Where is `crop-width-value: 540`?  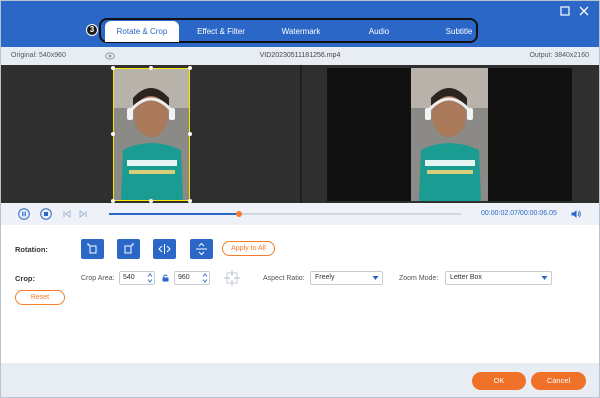
crop-width-value: 540 is located at coordinates (129, 277).